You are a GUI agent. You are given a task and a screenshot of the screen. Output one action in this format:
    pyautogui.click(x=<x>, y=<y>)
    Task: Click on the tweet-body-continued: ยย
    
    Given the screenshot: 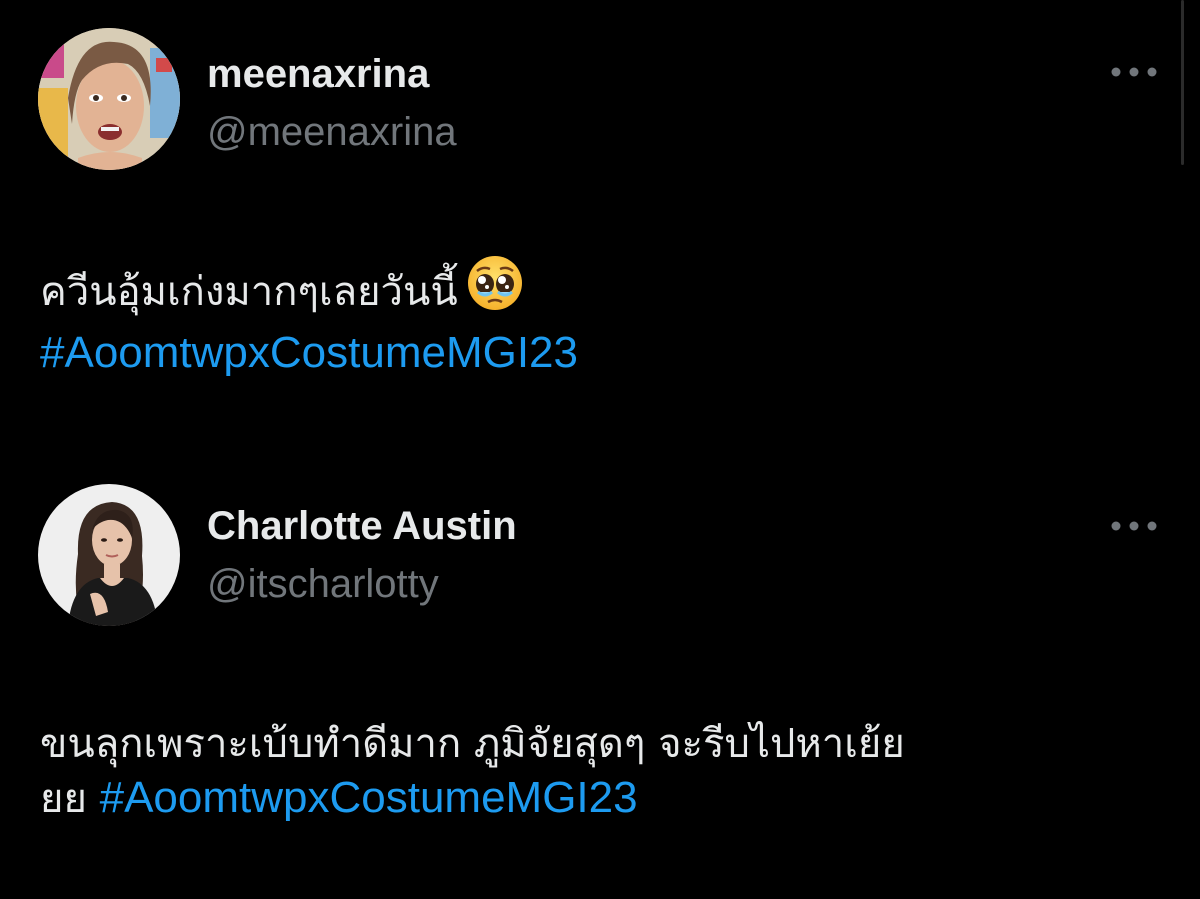 What is the action you would take?
    pyautogui.click(x=63, y=799)
    